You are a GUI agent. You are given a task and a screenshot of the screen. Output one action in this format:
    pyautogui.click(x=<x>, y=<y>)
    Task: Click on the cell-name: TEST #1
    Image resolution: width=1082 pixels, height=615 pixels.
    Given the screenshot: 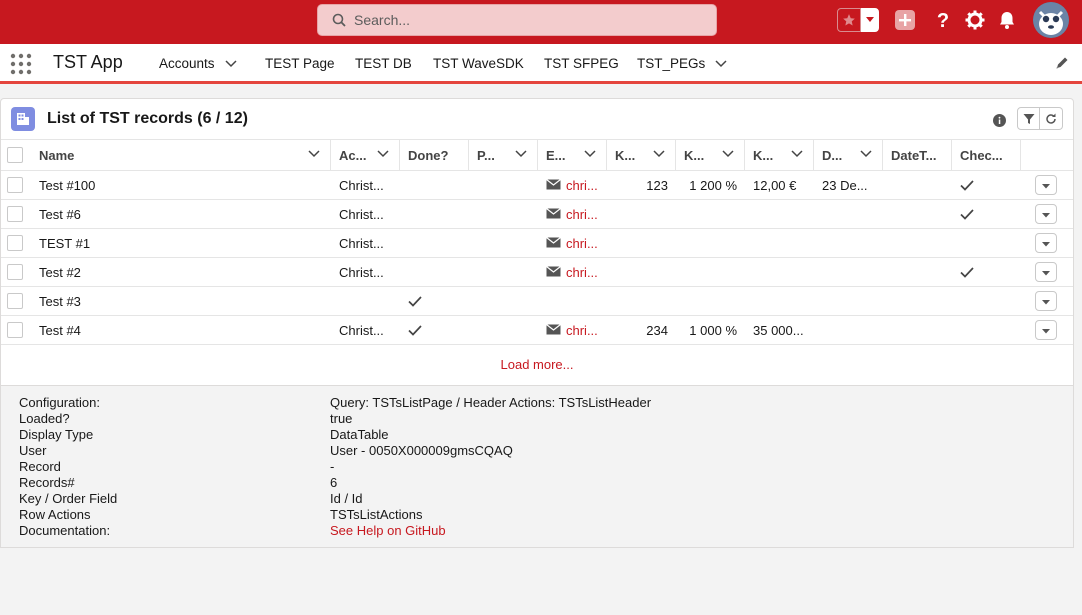 What is the action you would take?
    pyautogui.click(x=184, y=243)
    